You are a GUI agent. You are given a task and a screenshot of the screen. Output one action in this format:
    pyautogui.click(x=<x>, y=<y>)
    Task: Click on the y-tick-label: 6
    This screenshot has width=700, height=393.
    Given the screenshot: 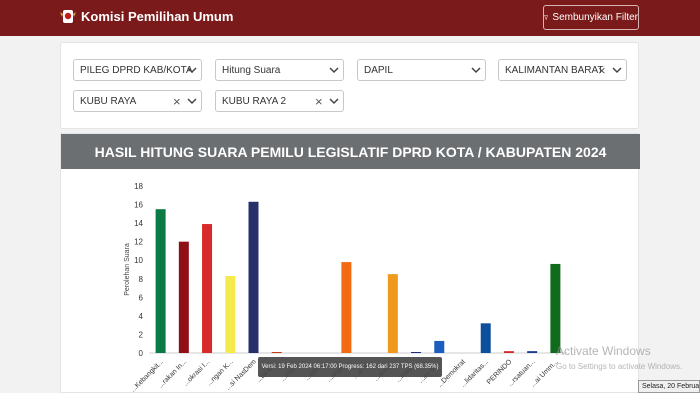 What is the action you would take?
    pyautogui.click(x=141, y=297)
    